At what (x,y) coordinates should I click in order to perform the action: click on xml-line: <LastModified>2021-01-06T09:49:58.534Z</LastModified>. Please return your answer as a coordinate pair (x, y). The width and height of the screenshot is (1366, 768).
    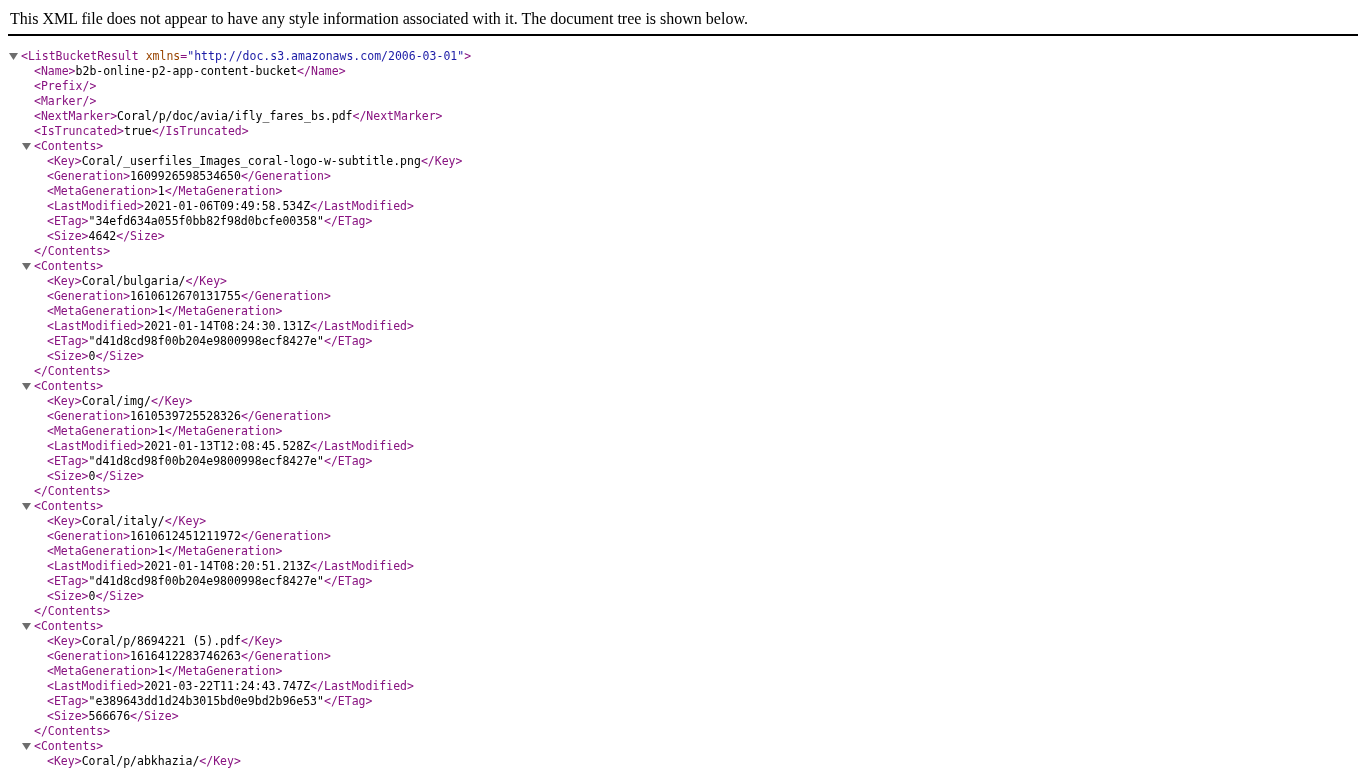
    Looking at the image, I should click on (230, 206).